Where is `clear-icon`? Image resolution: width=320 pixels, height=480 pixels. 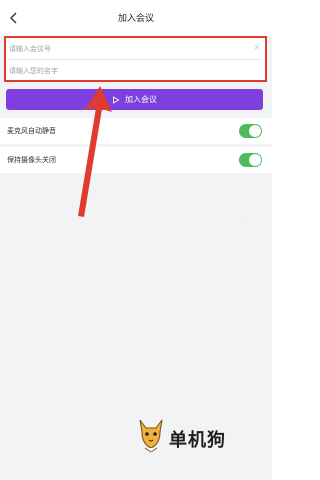
clear-icon is located at coordinates (257, 47).